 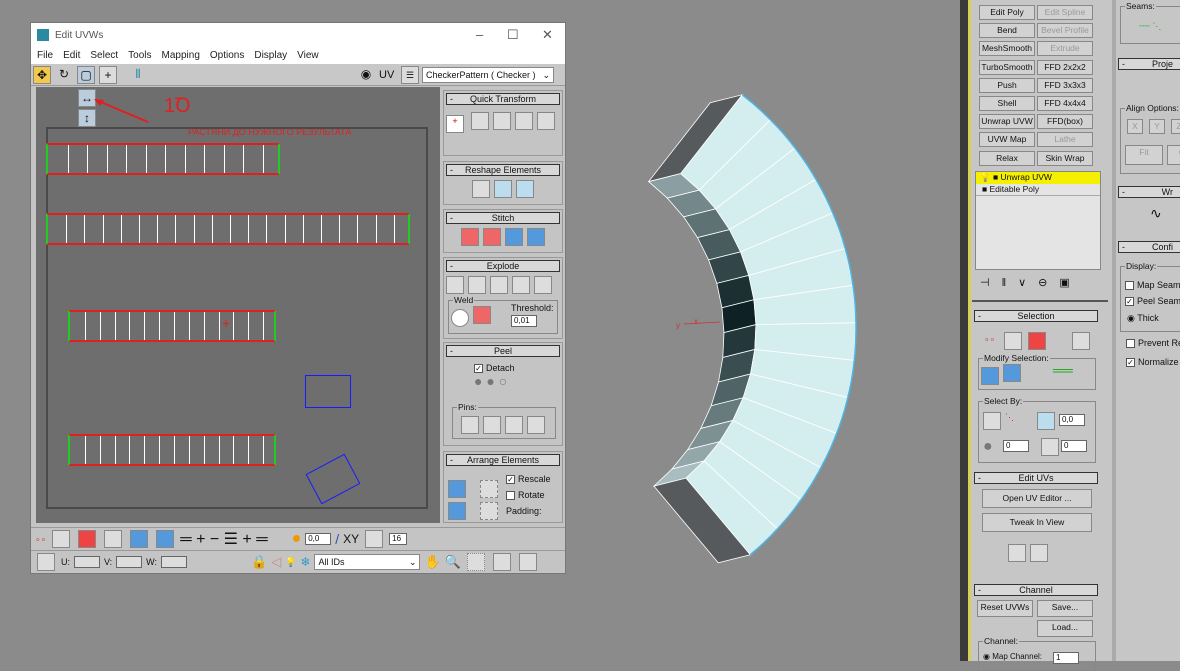 I want to click on grid-size-input: 16, so click(x=398, y=539).